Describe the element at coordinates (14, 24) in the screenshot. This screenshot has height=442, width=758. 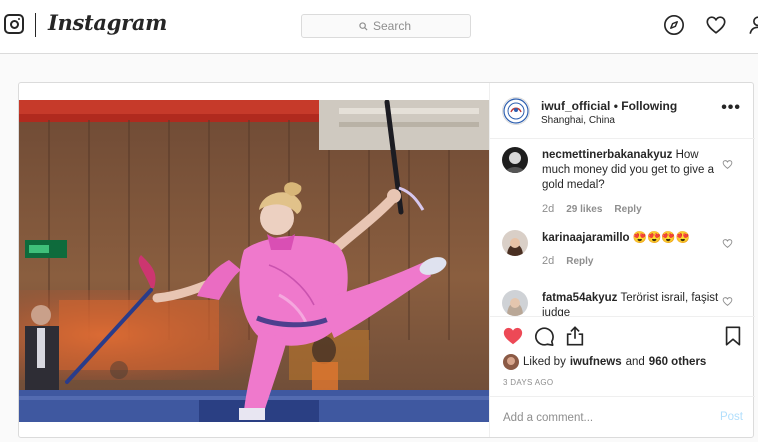
I see `instagram-glyph-icon` at that location.